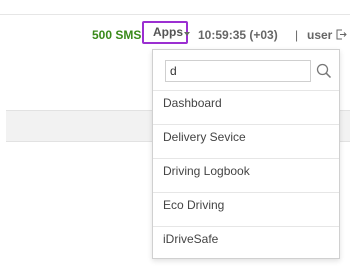  I want to click on apps-menu-label: Apps, so click(168, 32).